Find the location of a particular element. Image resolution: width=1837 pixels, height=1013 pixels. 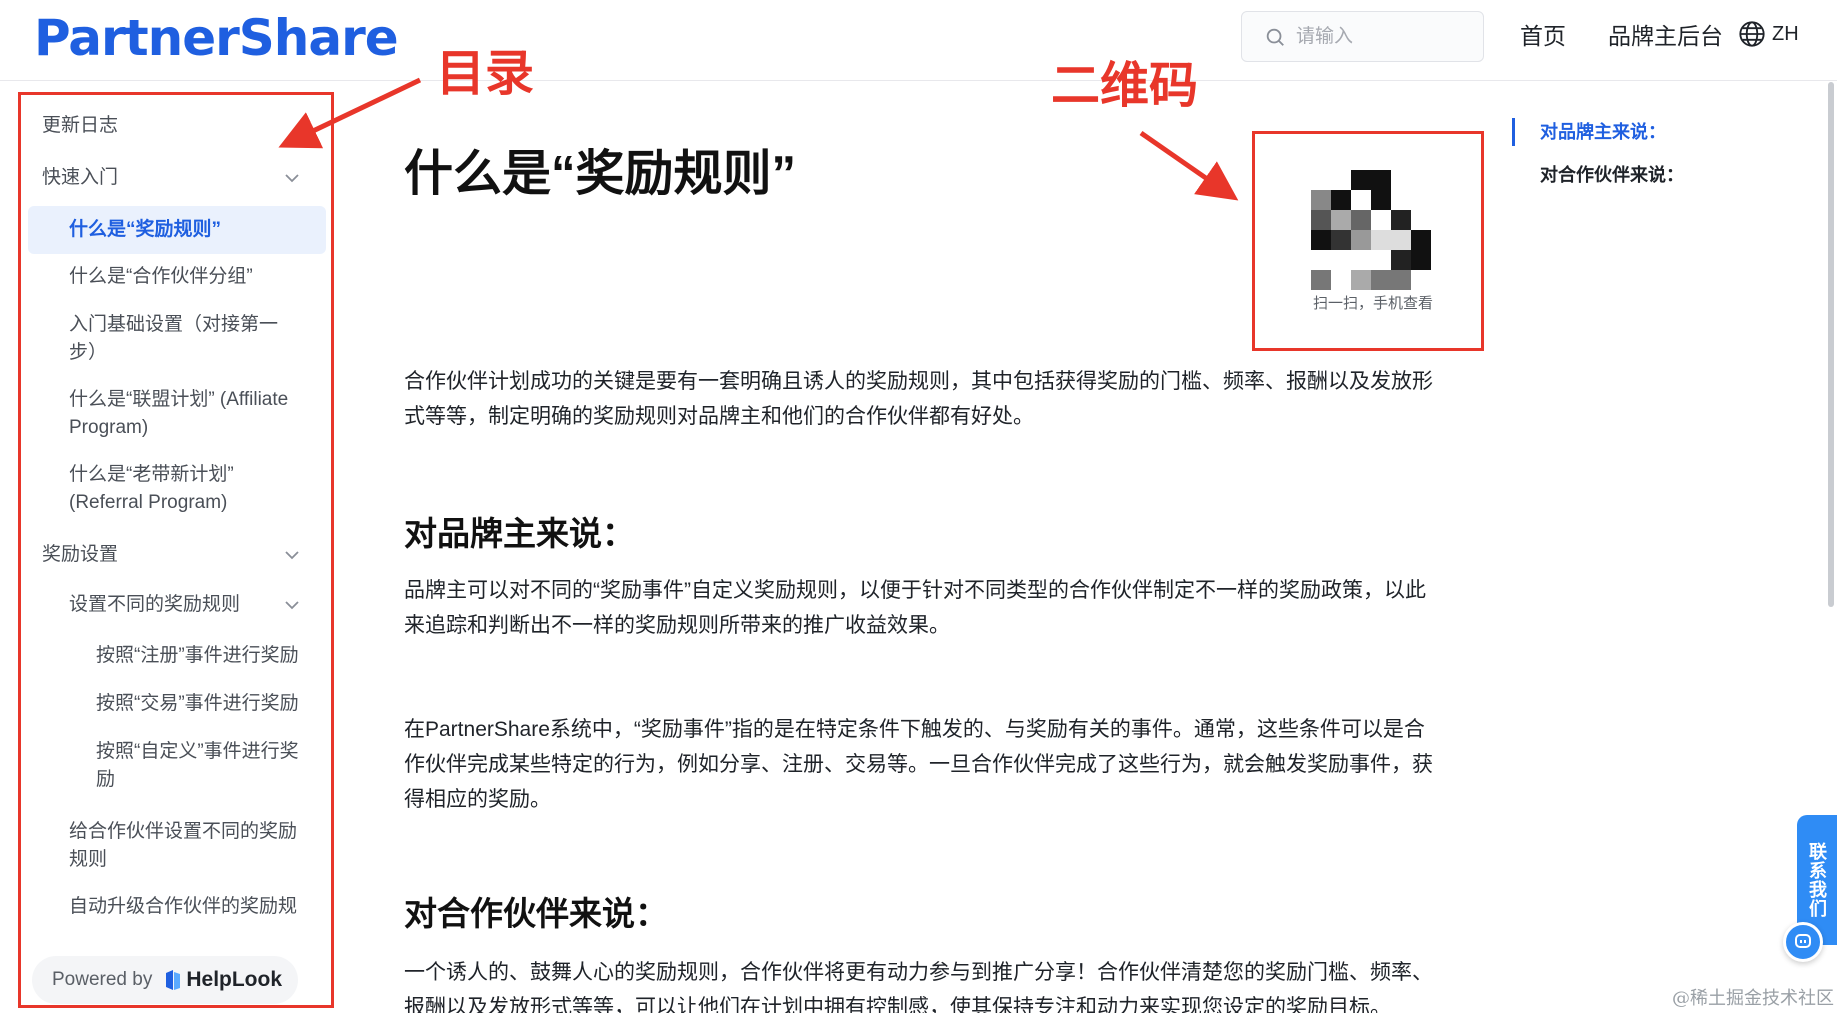

top-header: PartnerShare 首页 品牌主后台 ZH is located at coordinates (918, 40).